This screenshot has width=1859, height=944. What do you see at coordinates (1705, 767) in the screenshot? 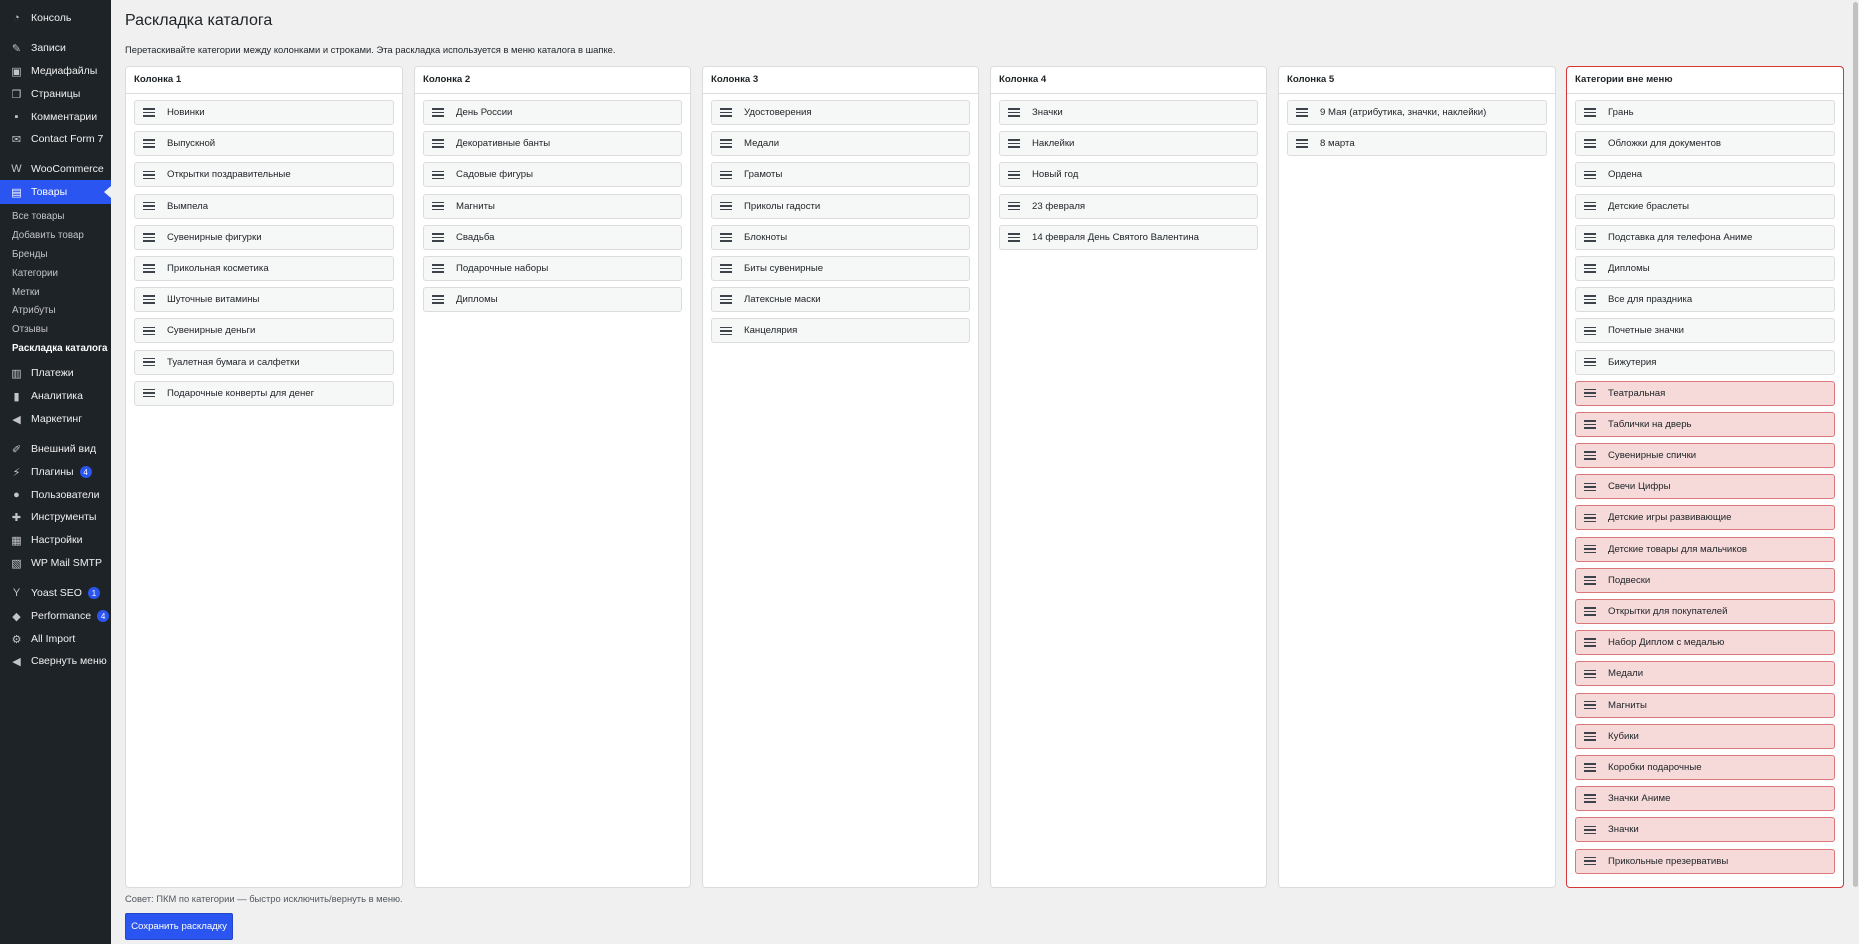
I see `category-item: Коробки подарочные` at bounding box center [1705, 767].